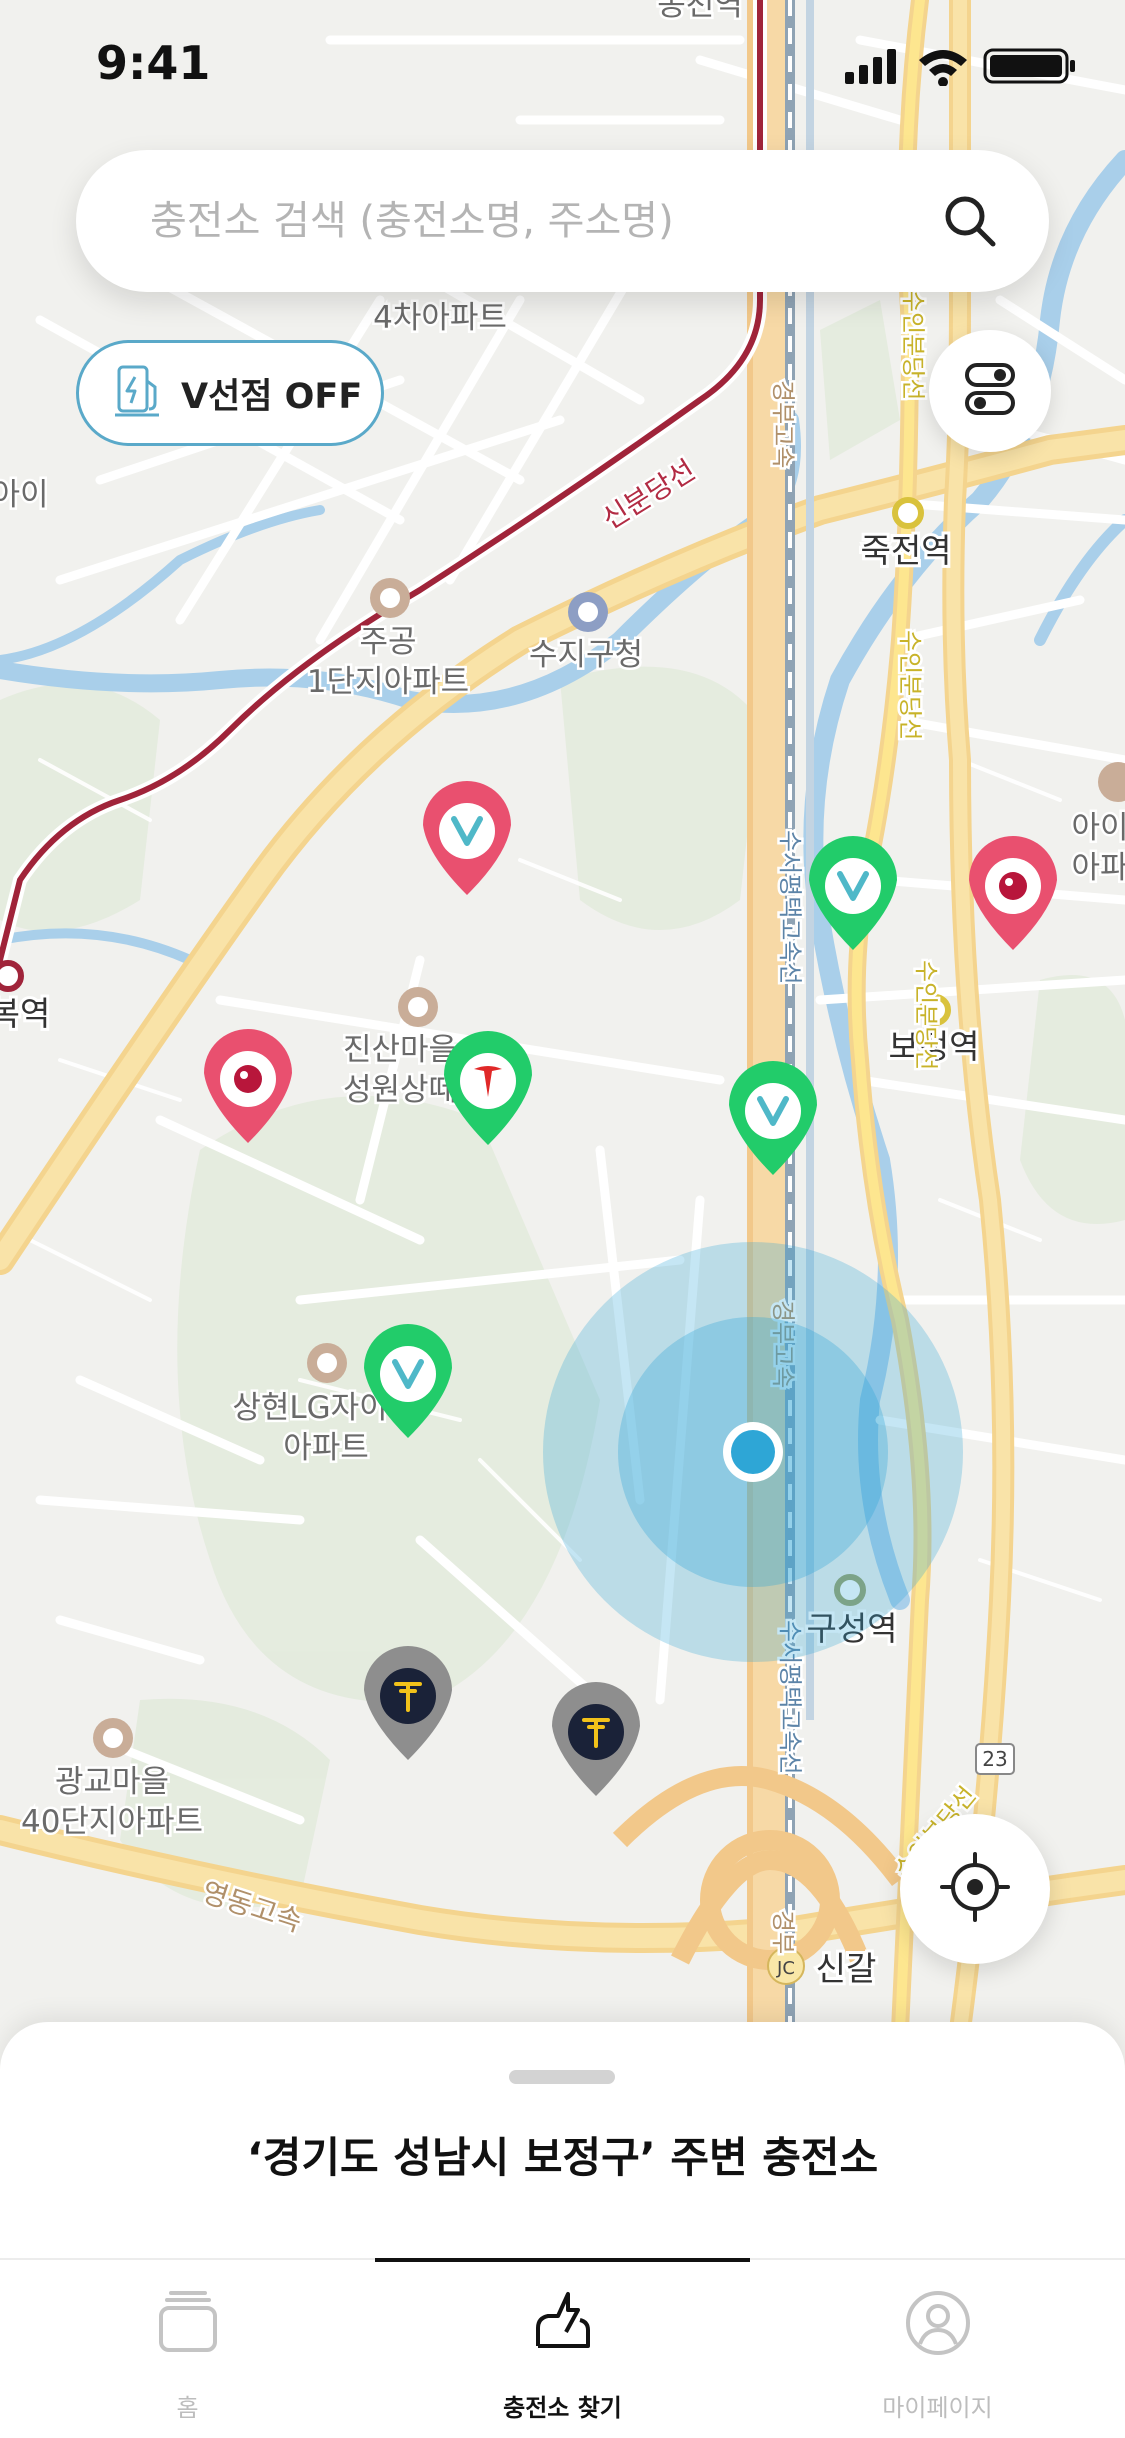 The image size is (1125, 2438). I want to click on charger-station-icon, so click(139, 393).